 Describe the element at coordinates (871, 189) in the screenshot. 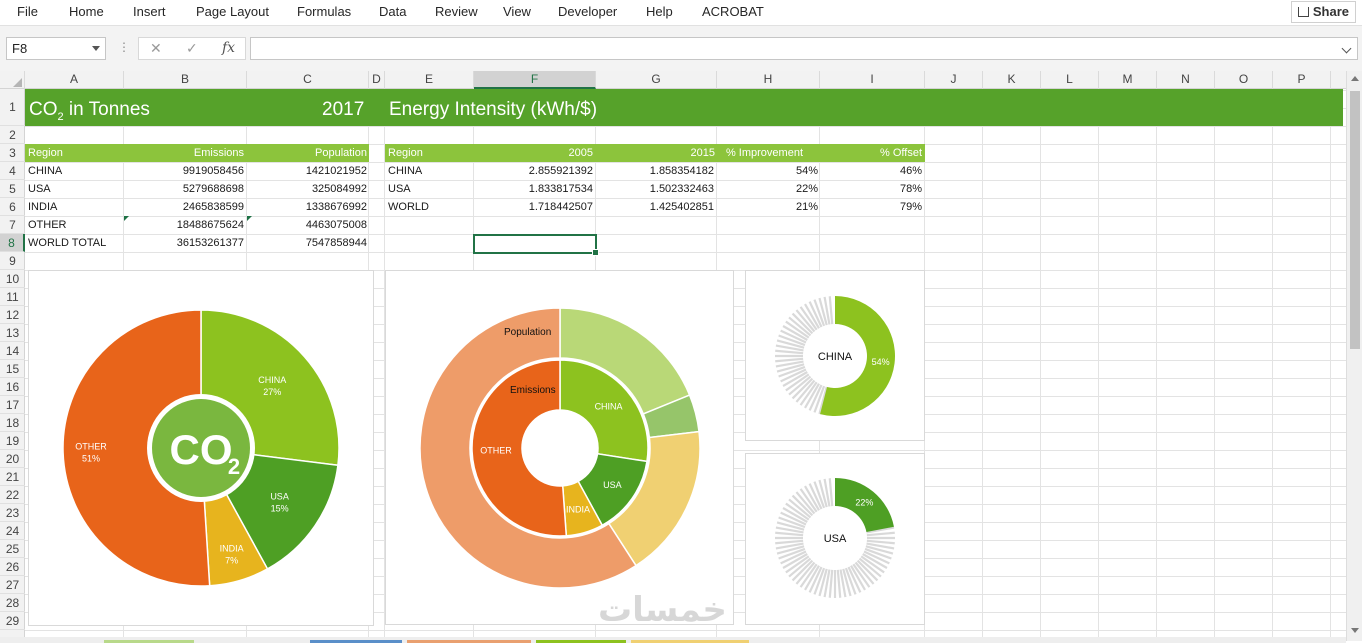

I see `table-cell: 78%` at that location.